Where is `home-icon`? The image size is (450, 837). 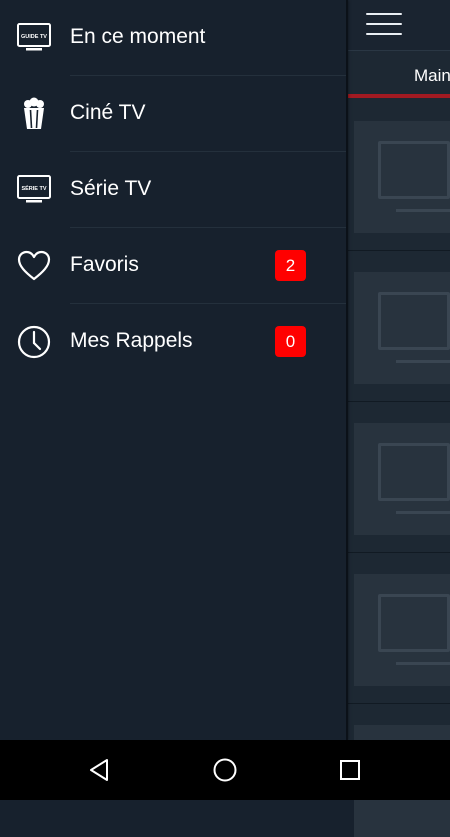
home-icon is located at coordinates (225, 770).